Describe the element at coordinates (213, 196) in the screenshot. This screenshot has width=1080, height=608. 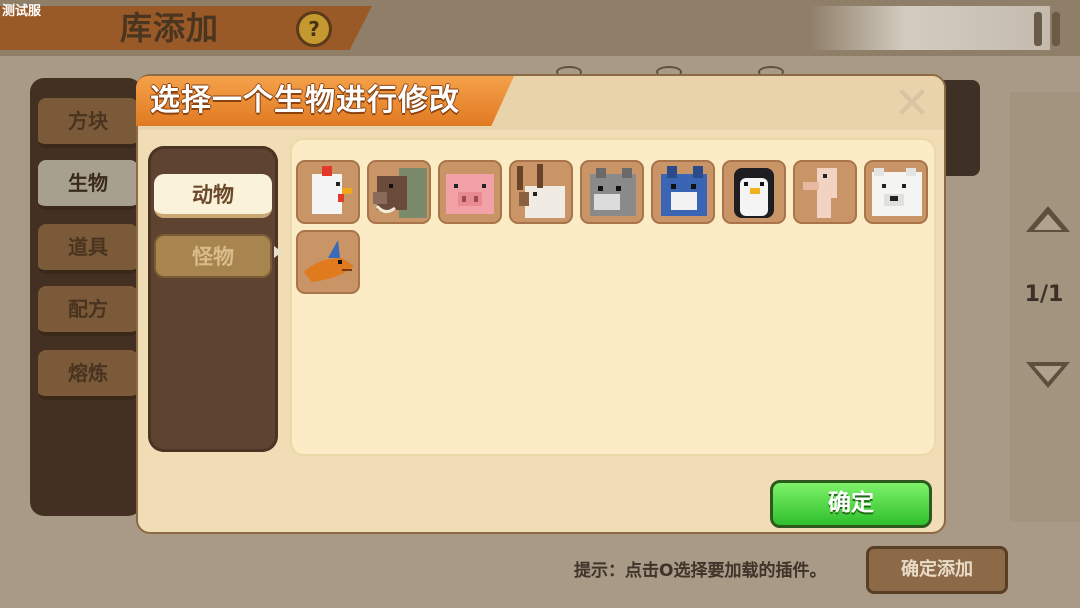
I see `category-animals: 动物` at that location.